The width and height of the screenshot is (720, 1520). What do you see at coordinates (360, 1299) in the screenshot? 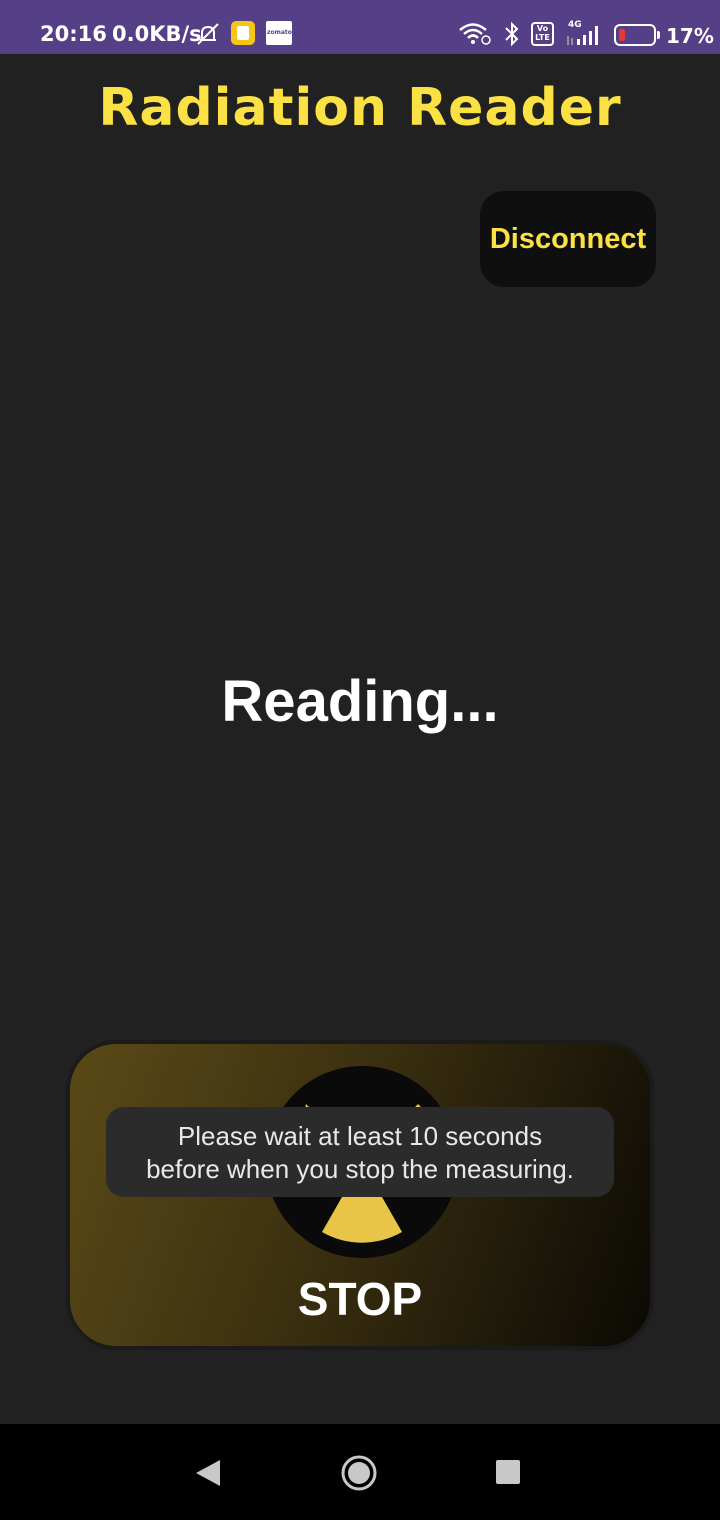
I see `stop-button-label: STOP` at bounding box center [360, 1299].